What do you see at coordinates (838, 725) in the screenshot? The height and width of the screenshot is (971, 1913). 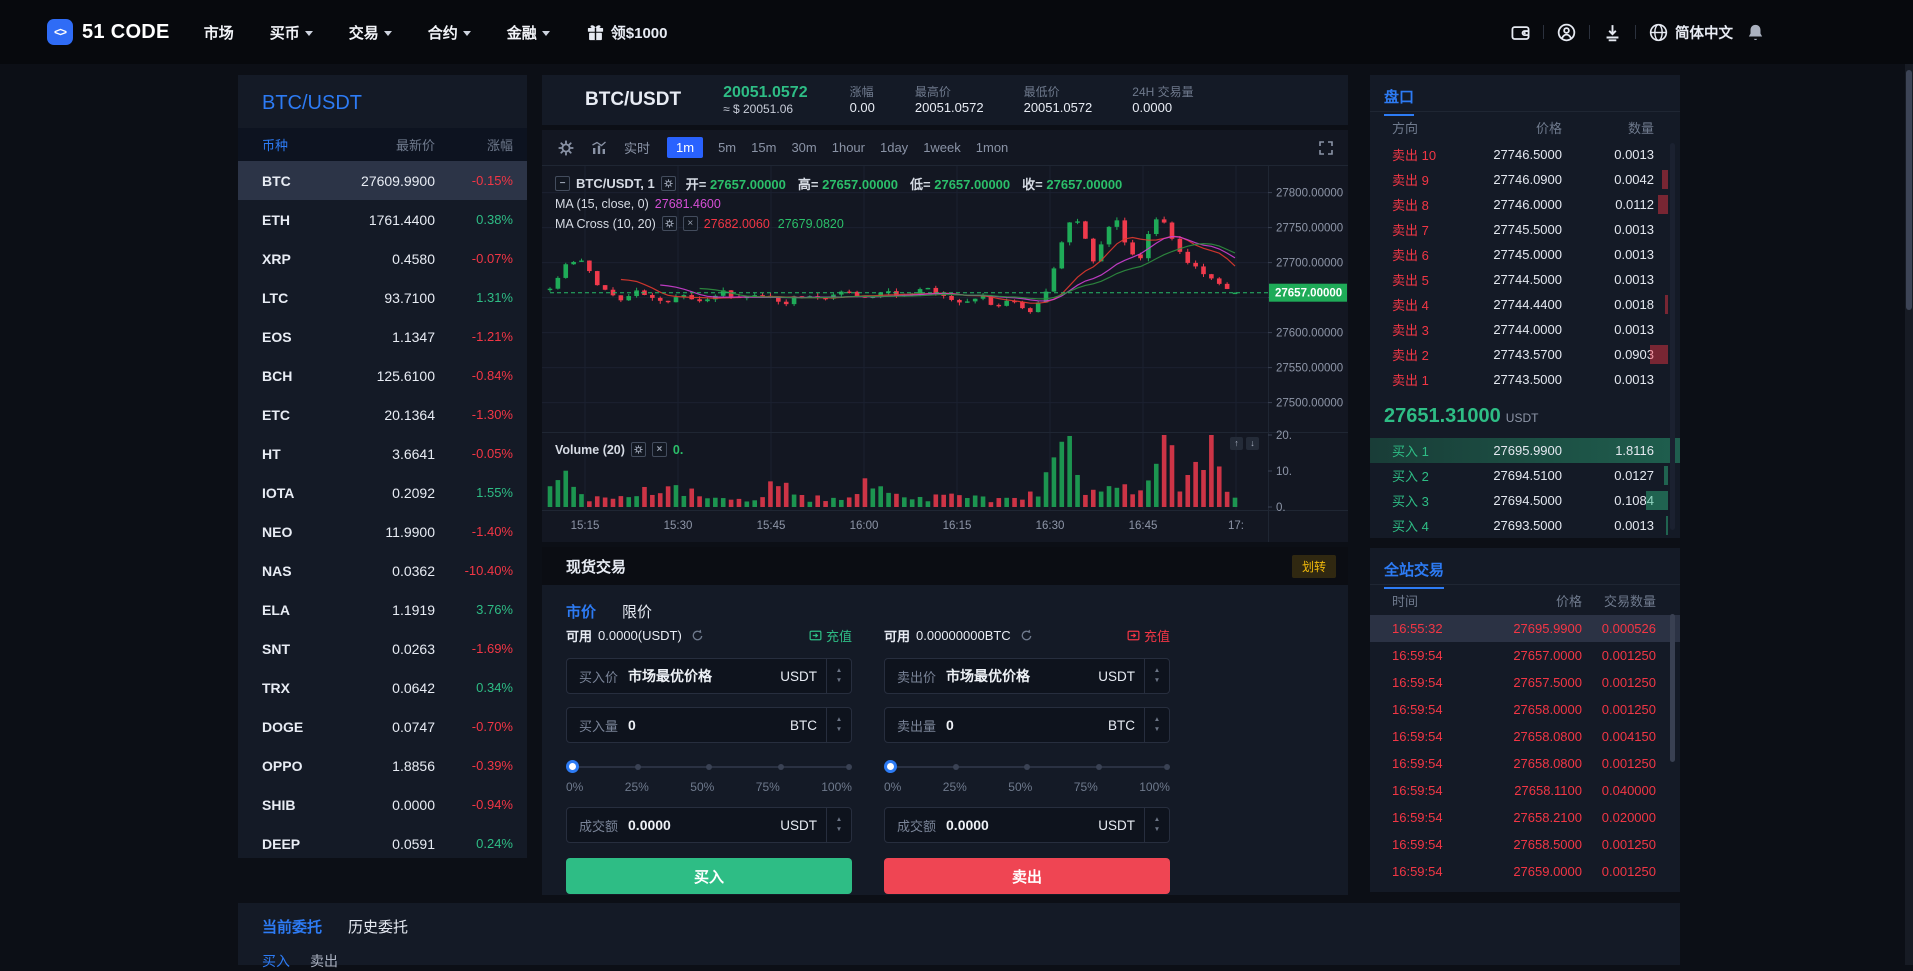 I see `buy-qty-stepper: ▲ ▼` at bounding box center [838, 725].